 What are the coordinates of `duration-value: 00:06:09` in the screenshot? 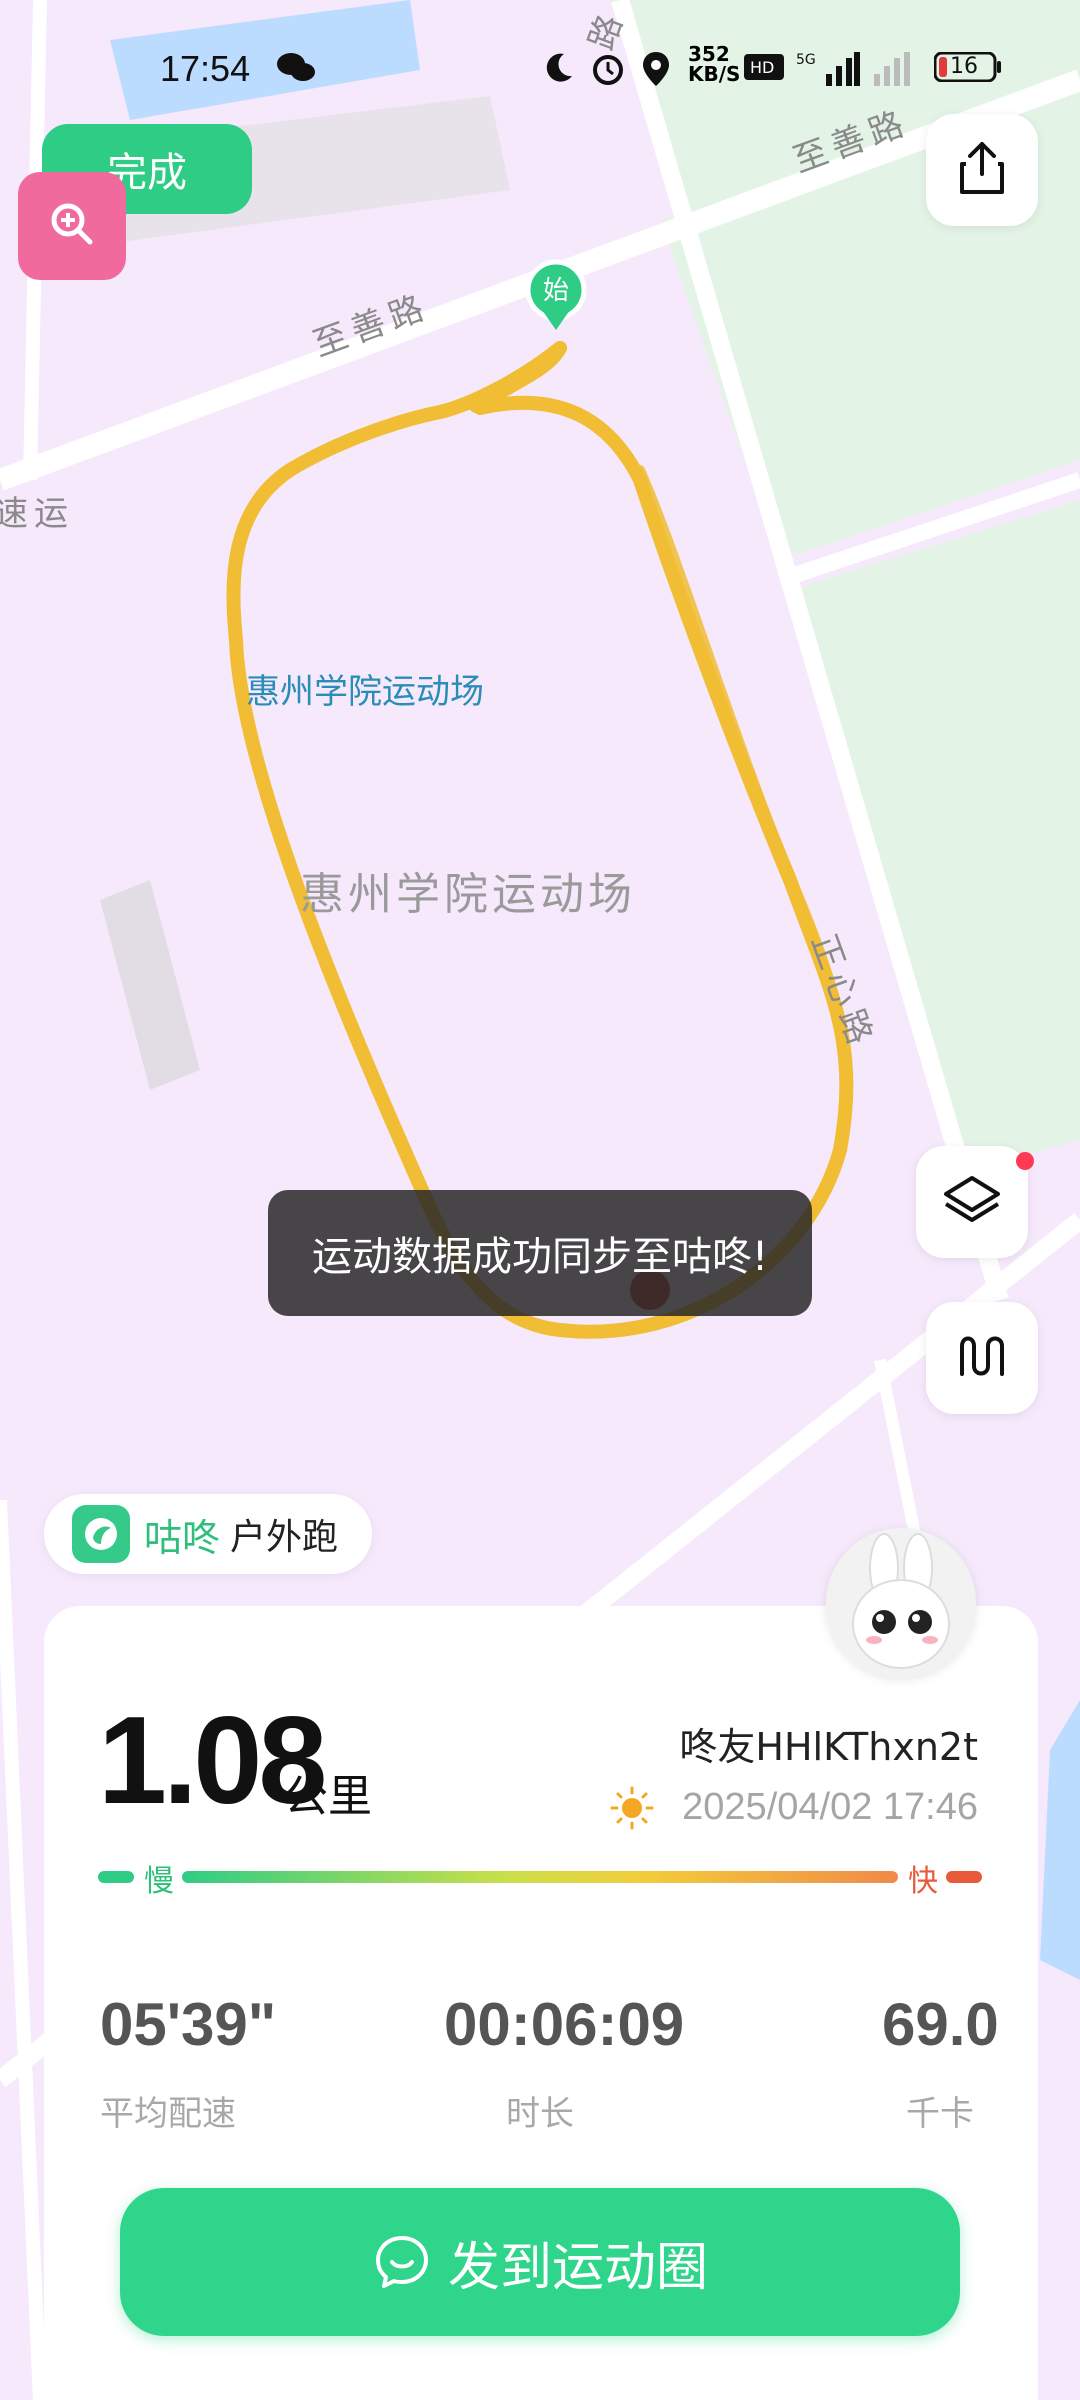 It's located at (564, 2024).